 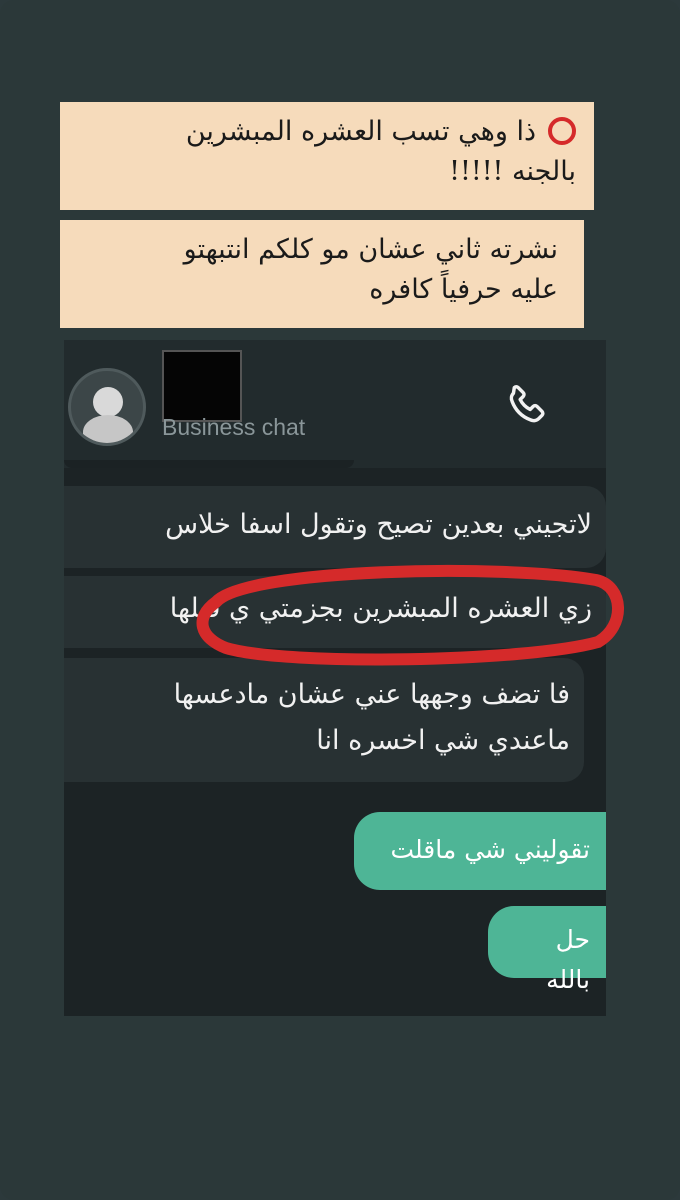 I want to click on outgoing-message-2: حل بالله, so click(x=547, y=950).